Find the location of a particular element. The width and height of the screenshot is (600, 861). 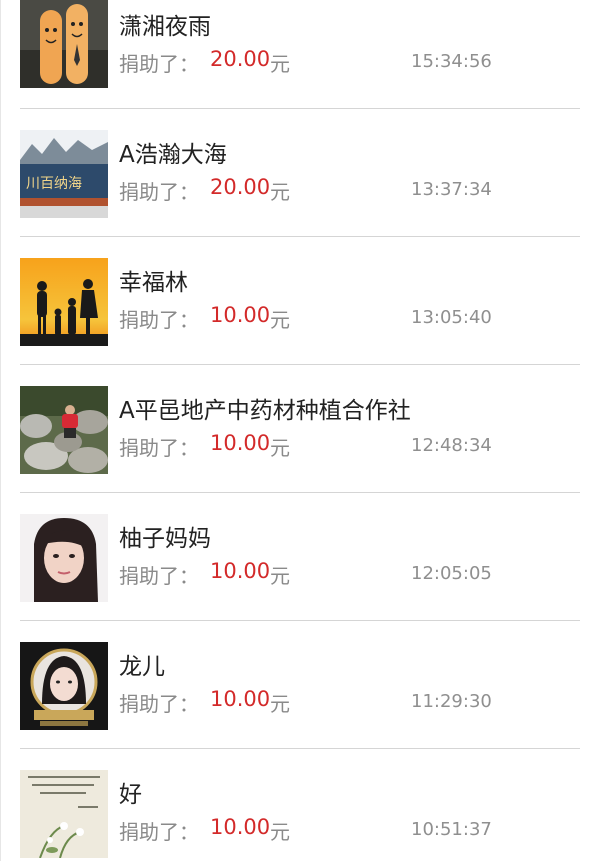

donor-name: 好 is located at coordinates (130, 795).